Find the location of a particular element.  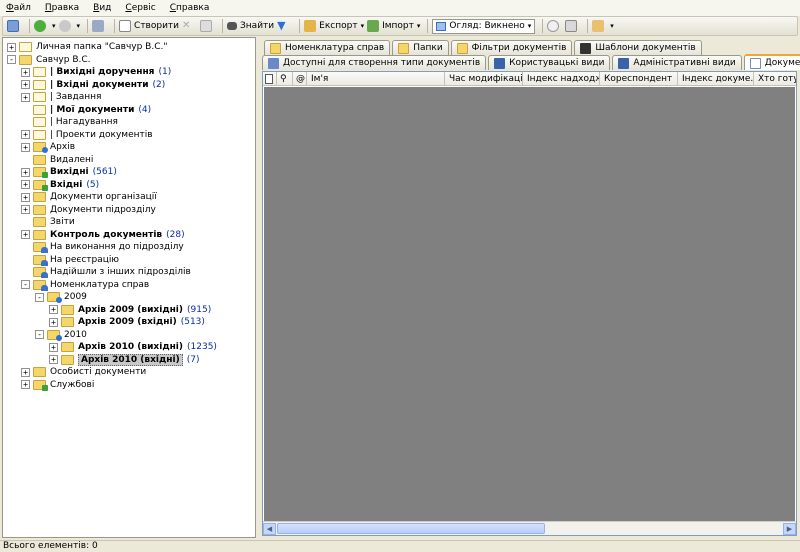

tree-item: На виконання до підрозділу is located at coordinates (102, 247).